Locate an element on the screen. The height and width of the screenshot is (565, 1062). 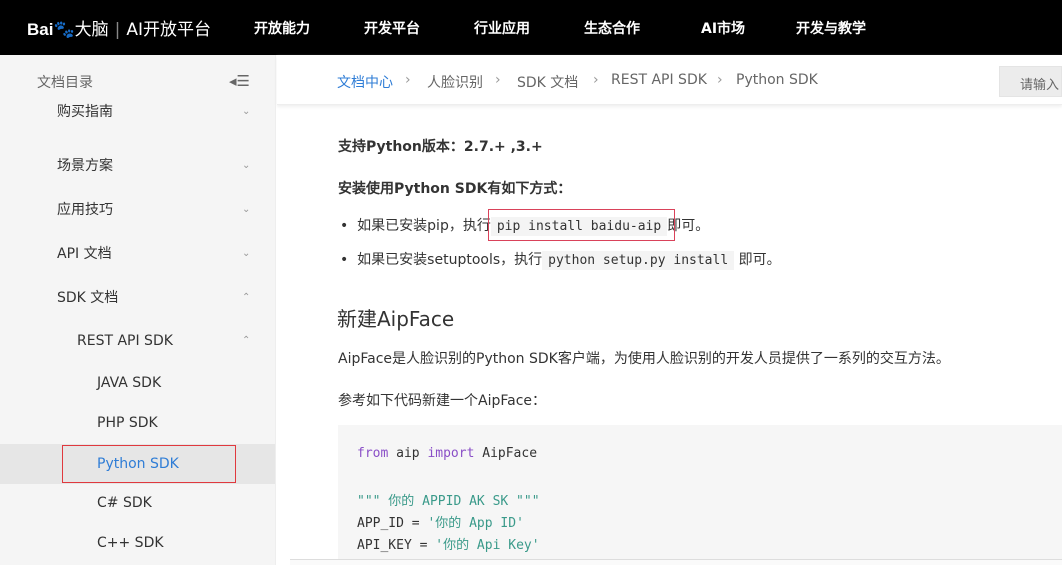
item-label: 场景方案 is located at coordinates (85, 166).